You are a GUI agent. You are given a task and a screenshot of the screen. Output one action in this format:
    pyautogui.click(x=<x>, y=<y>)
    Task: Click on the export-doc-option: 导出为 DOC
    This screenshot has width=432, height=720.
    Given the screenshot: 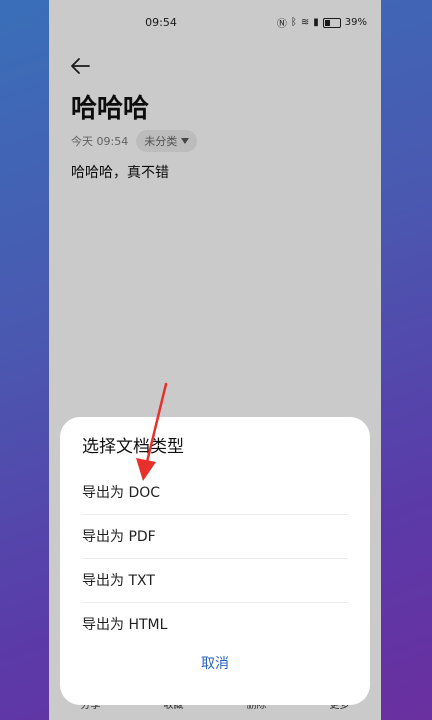 What is the action you would take?
    pyautogui.click(x=215, y=492)
    